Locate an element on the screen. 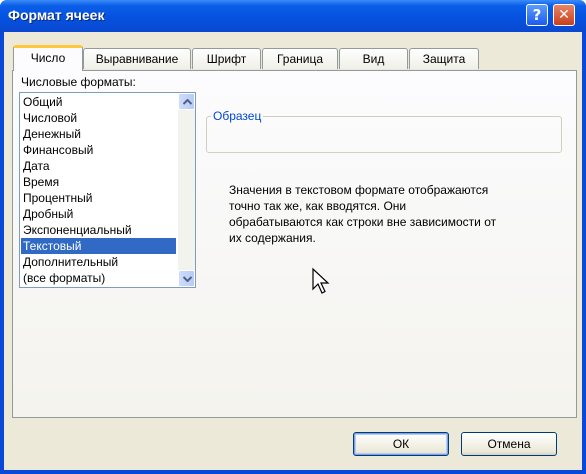 This screenshot has width=586, height=474. list-item-fraction: Дробный is located at coordinates (98, 214).